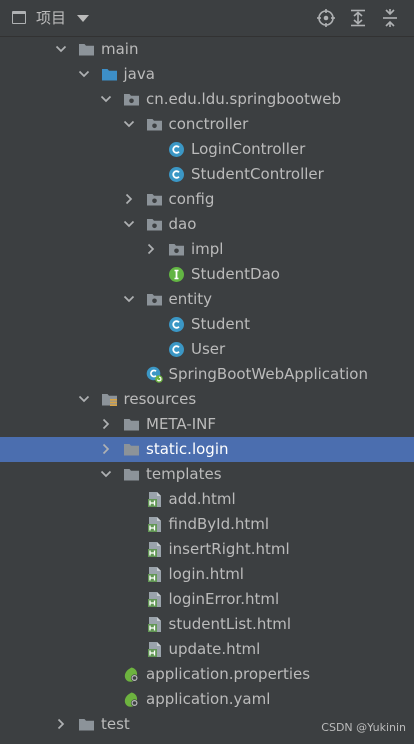  What do you see at coordinates (214, 649) in the screenshot?
I see `tree-node-label: update.html` at bounding box center [214, 649].